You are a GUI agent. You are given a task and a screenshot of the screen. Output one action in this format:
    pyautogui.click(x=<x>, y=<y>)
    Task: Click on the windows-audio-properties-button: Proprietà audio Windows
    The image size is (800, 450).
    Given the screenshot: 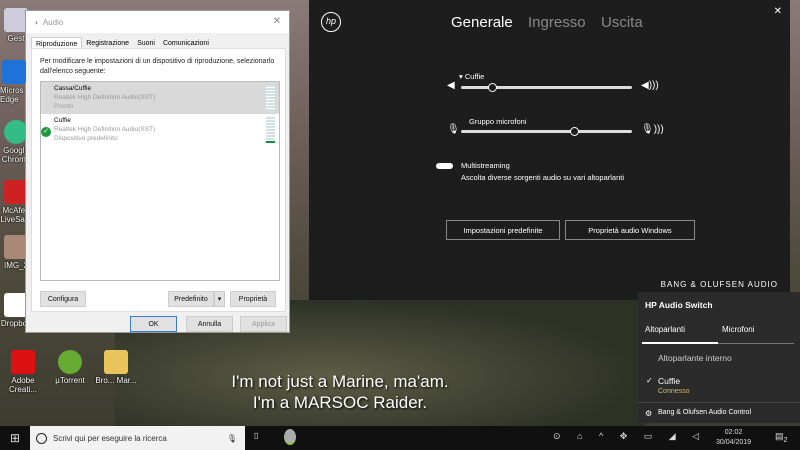 What is the action you would take?
    pyautogui.click(x=630, y=230)
    